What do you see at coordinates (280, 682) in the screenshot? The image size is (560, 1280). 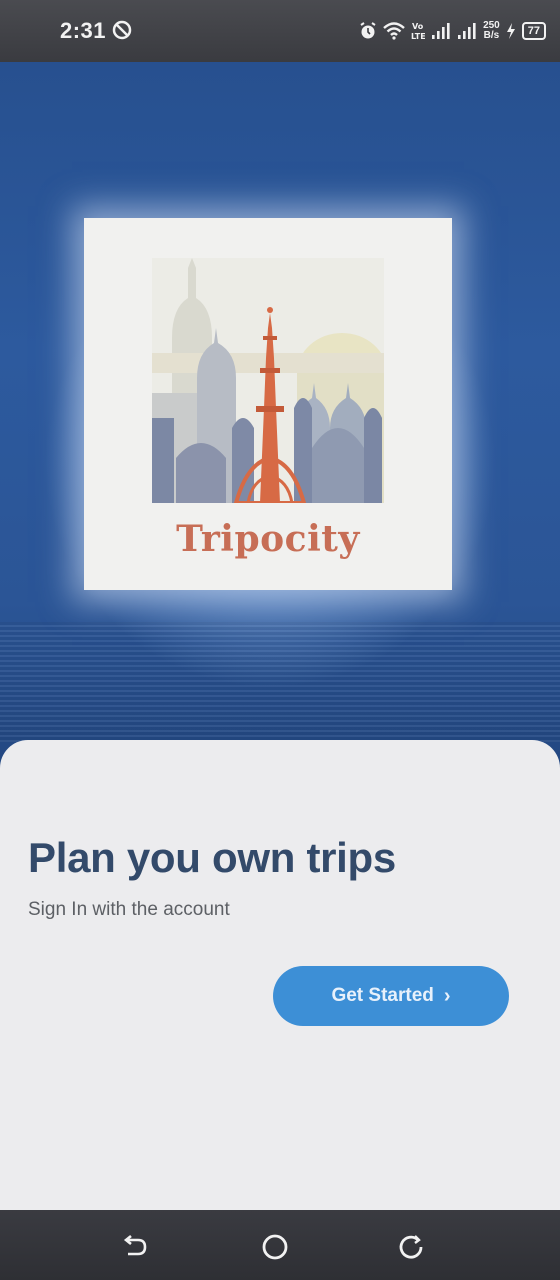 I see `background-texture` at bounding box center [280, 682].